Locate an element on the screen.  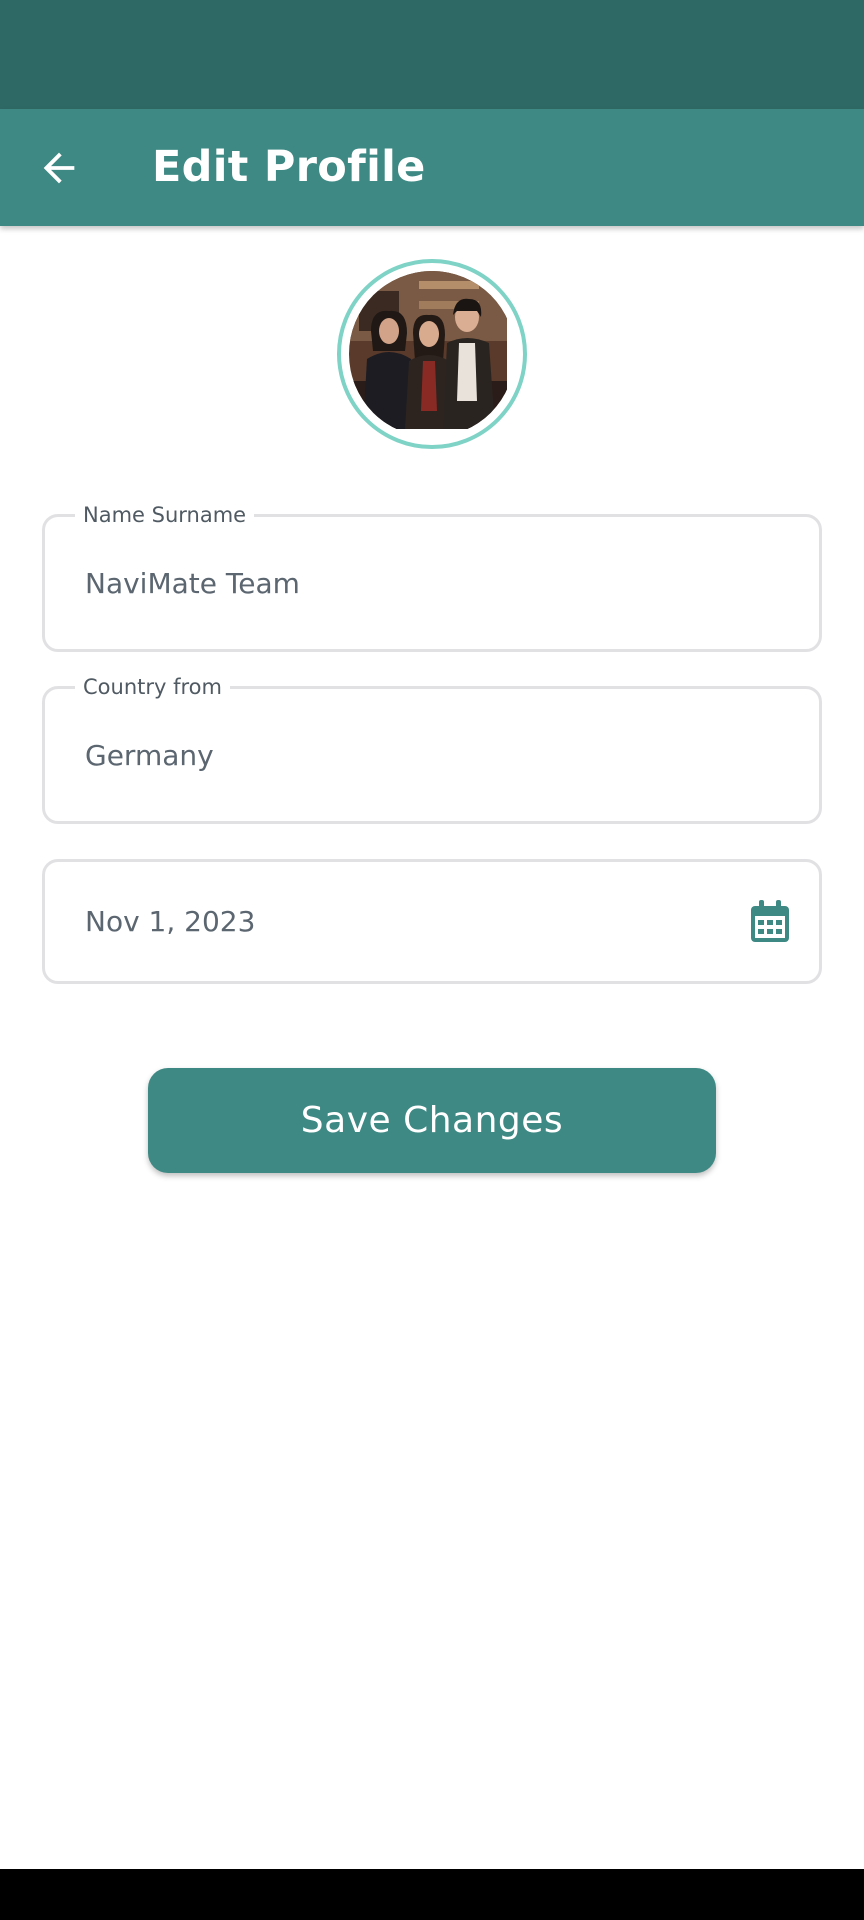
country-input: Germany is located at coordinates (149, 755).